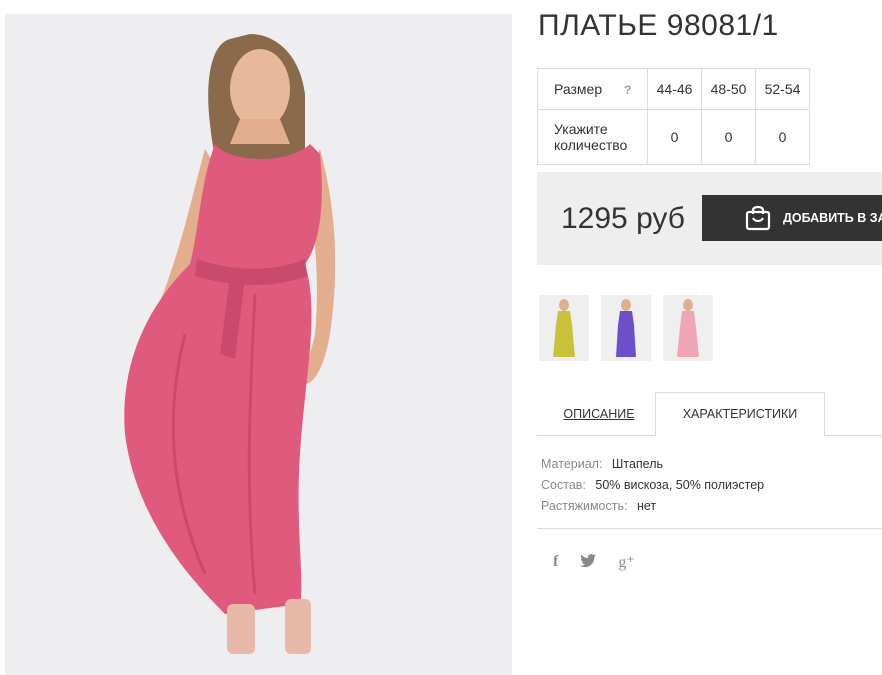  What do you see at coordinates (588, 562) in the screenshot?
I see `twitter-icon` at bounding box center [588, 562].